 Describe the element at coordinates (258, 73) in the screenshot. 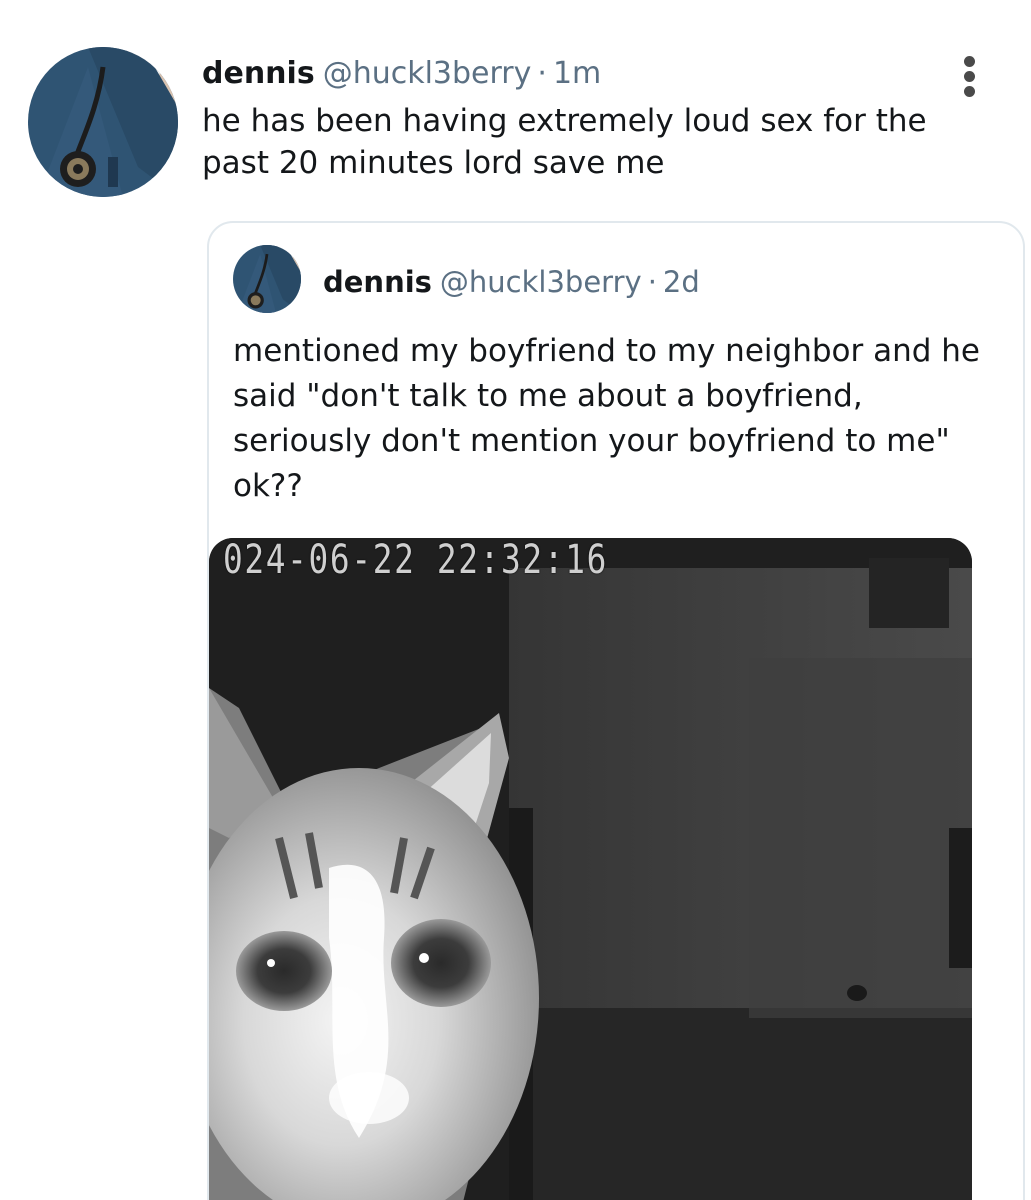

I see `author-name: dennis` at that location.